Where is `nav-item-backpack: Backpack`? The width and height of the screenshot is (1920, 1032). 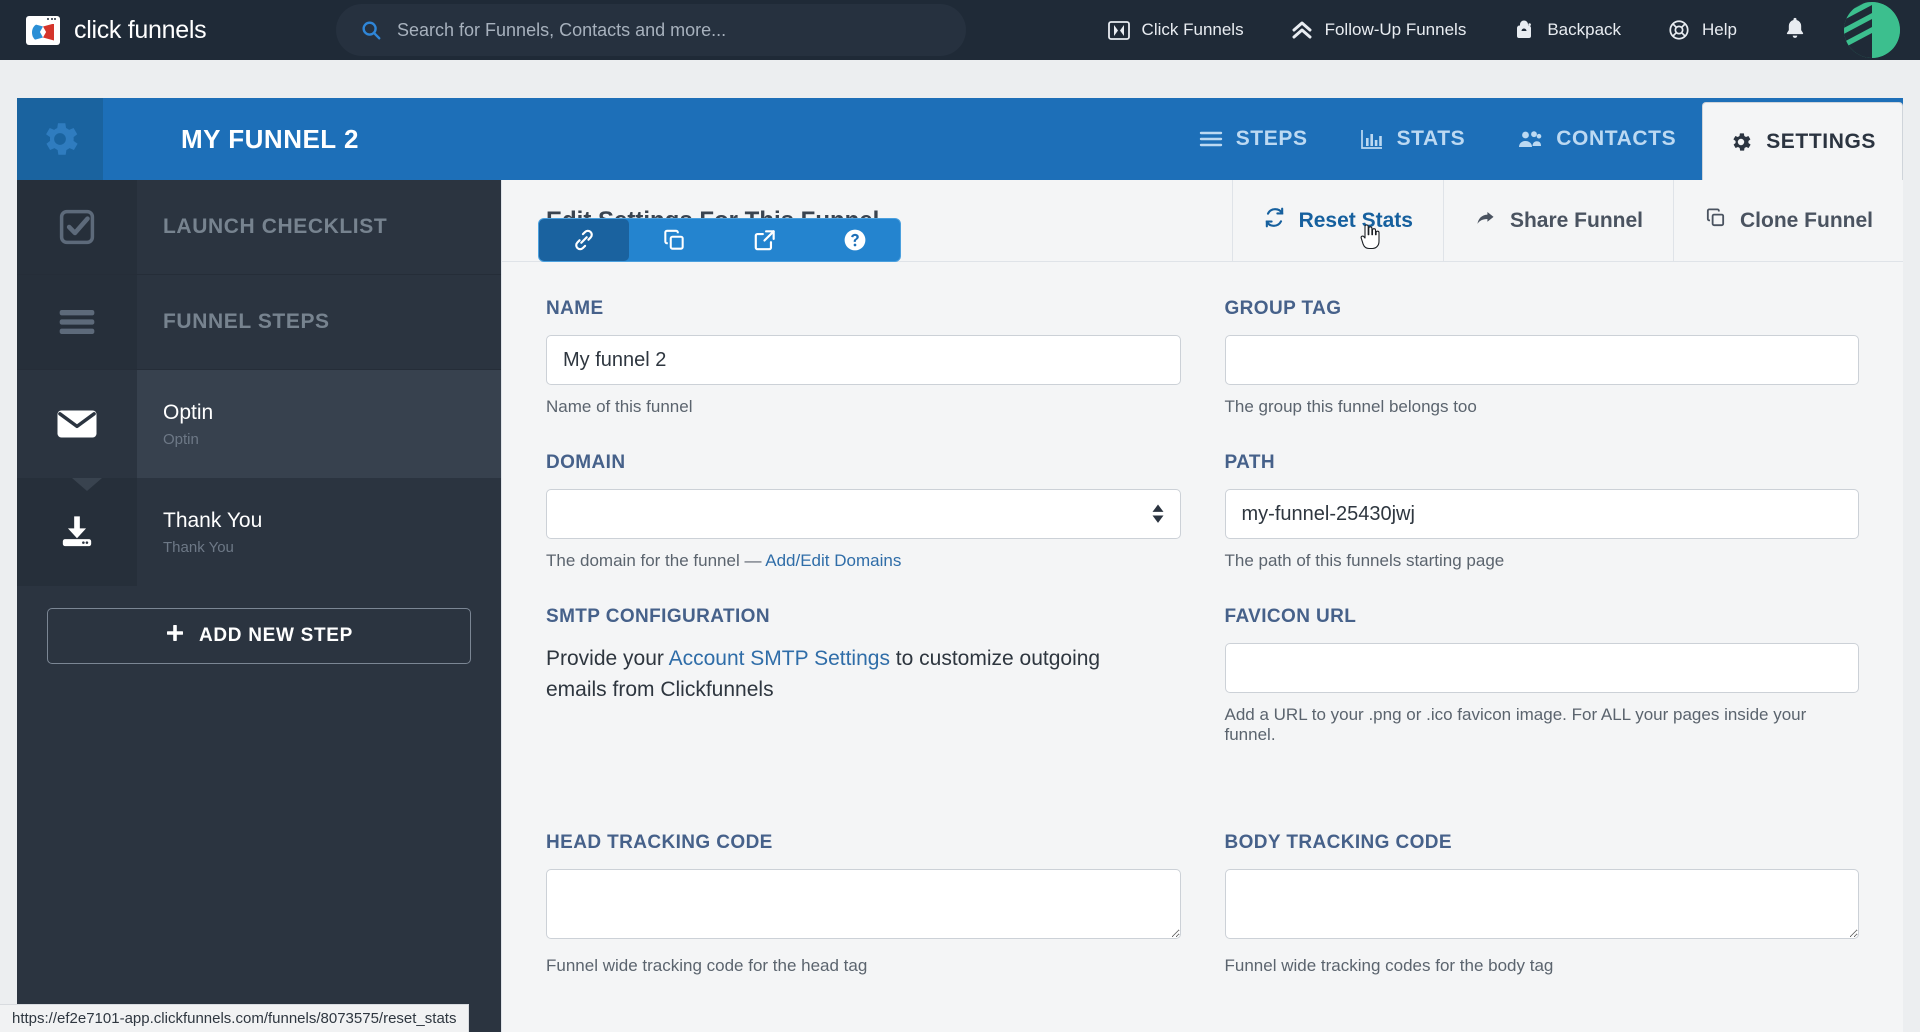 nav-item-backpack: Backpack is located at coordinates (1566, 30).